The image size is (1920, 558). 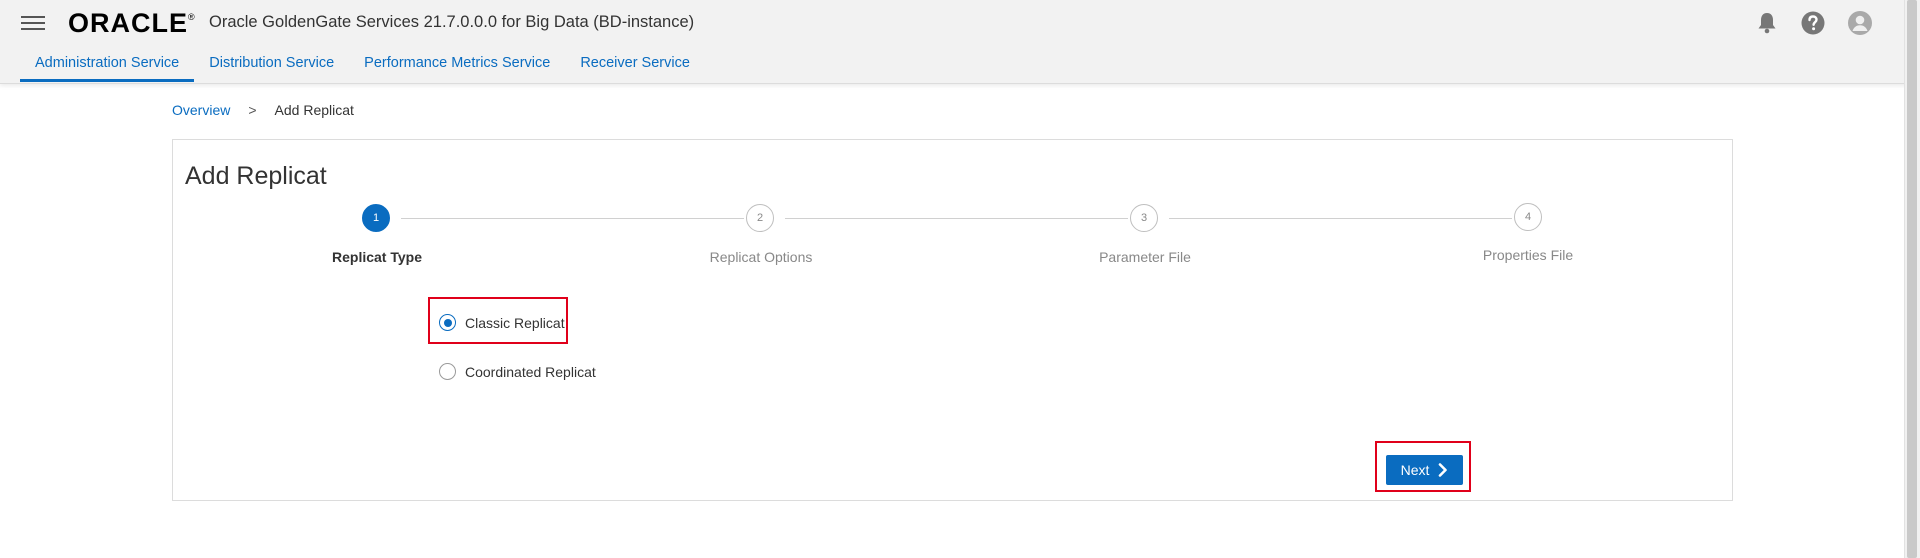 I want to click on tab-receiver-service: Receiver Service, so click(x=635, y=66).